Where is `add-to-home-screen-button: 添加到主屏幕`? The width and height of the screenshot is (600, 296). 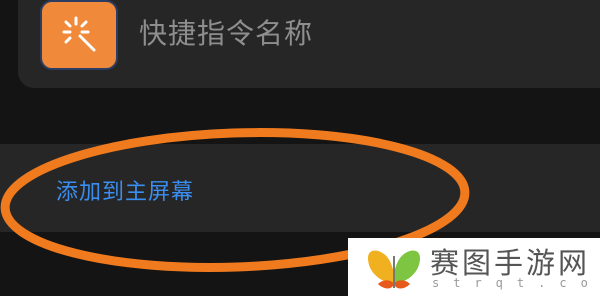
add-to-home-screen-button: 添加到主屏幕 is located at coordinates (125, 190).